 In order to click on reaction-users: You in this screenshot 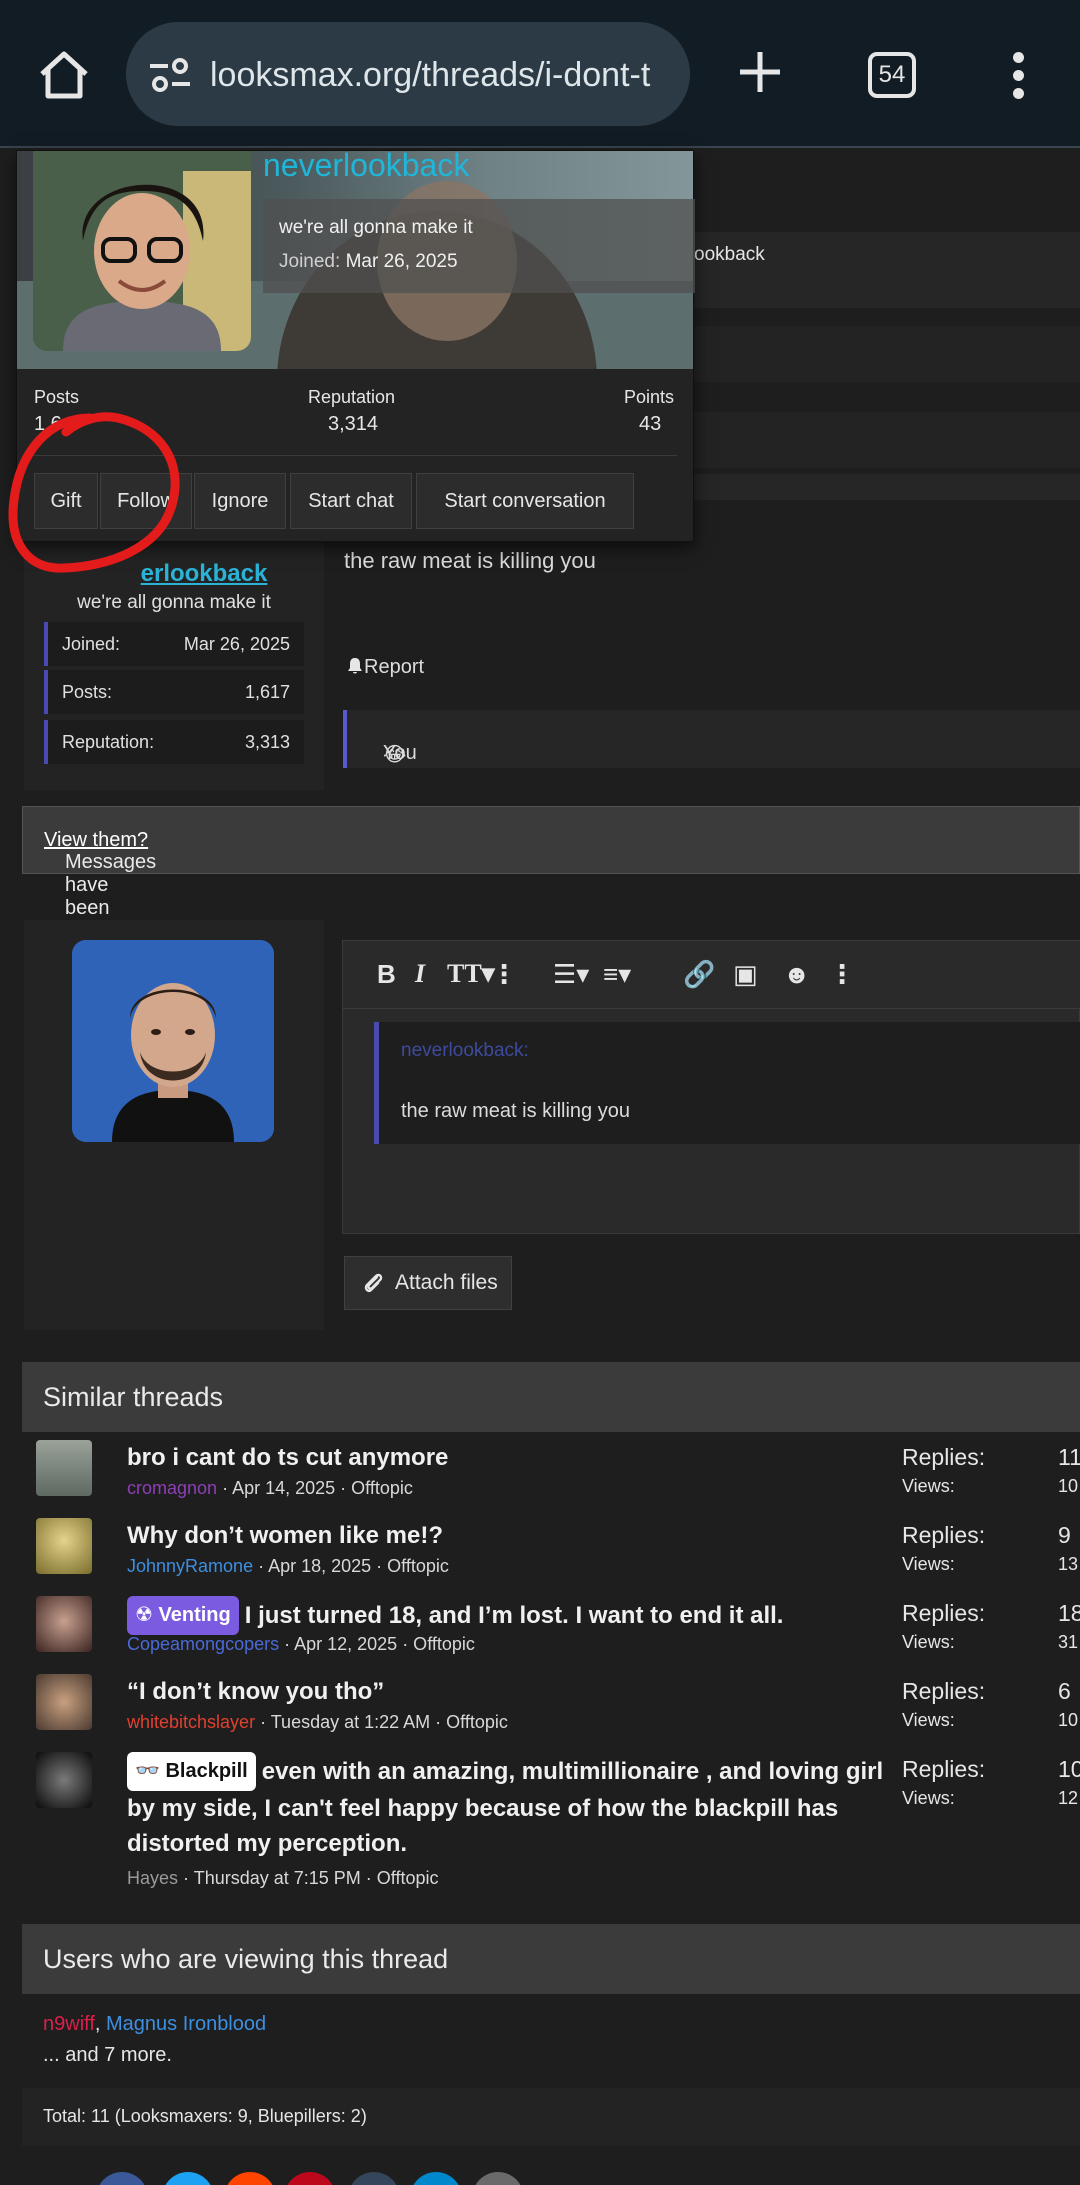, I will do `click(400, 753)`.